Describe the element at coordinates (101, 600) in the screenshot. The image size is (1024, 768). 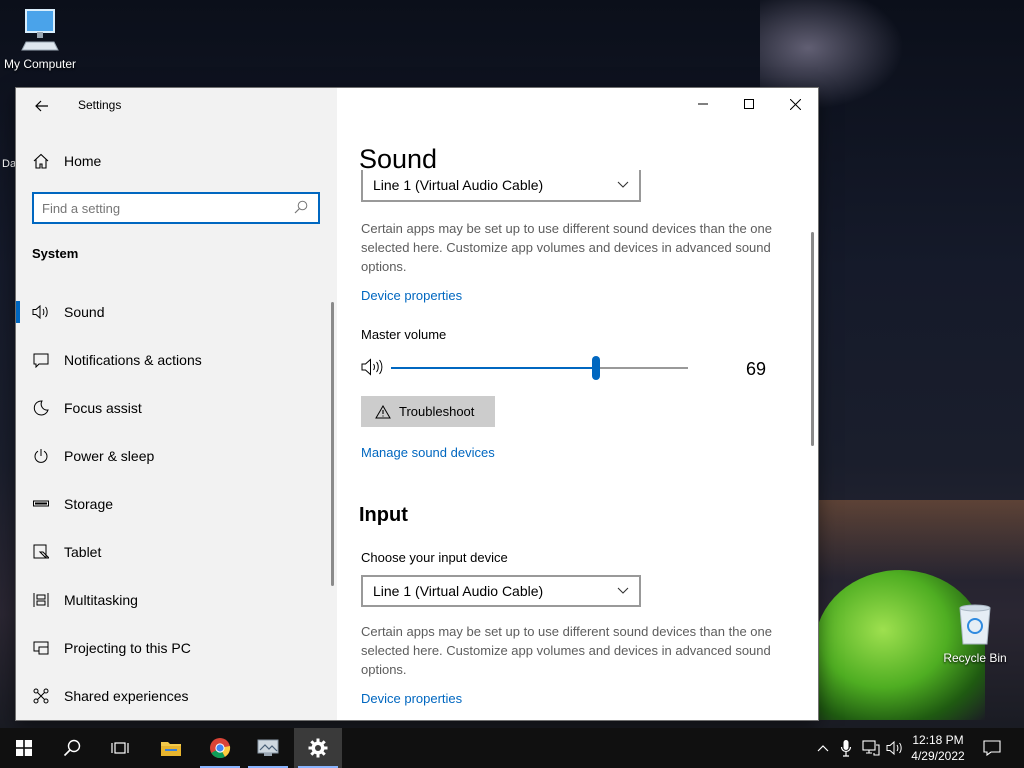
I see `sidebar-item-label: Multitasking` at that location.